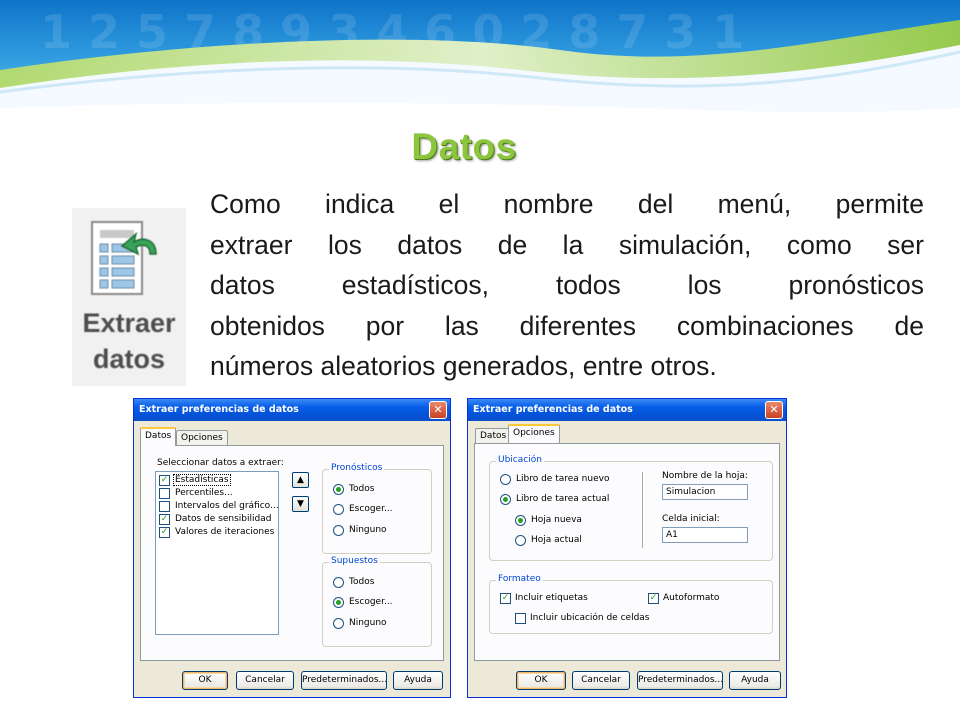 The width and height of the screenshot is (960, 720). I want to click on move-down-button: ▼, so click(300, 504).